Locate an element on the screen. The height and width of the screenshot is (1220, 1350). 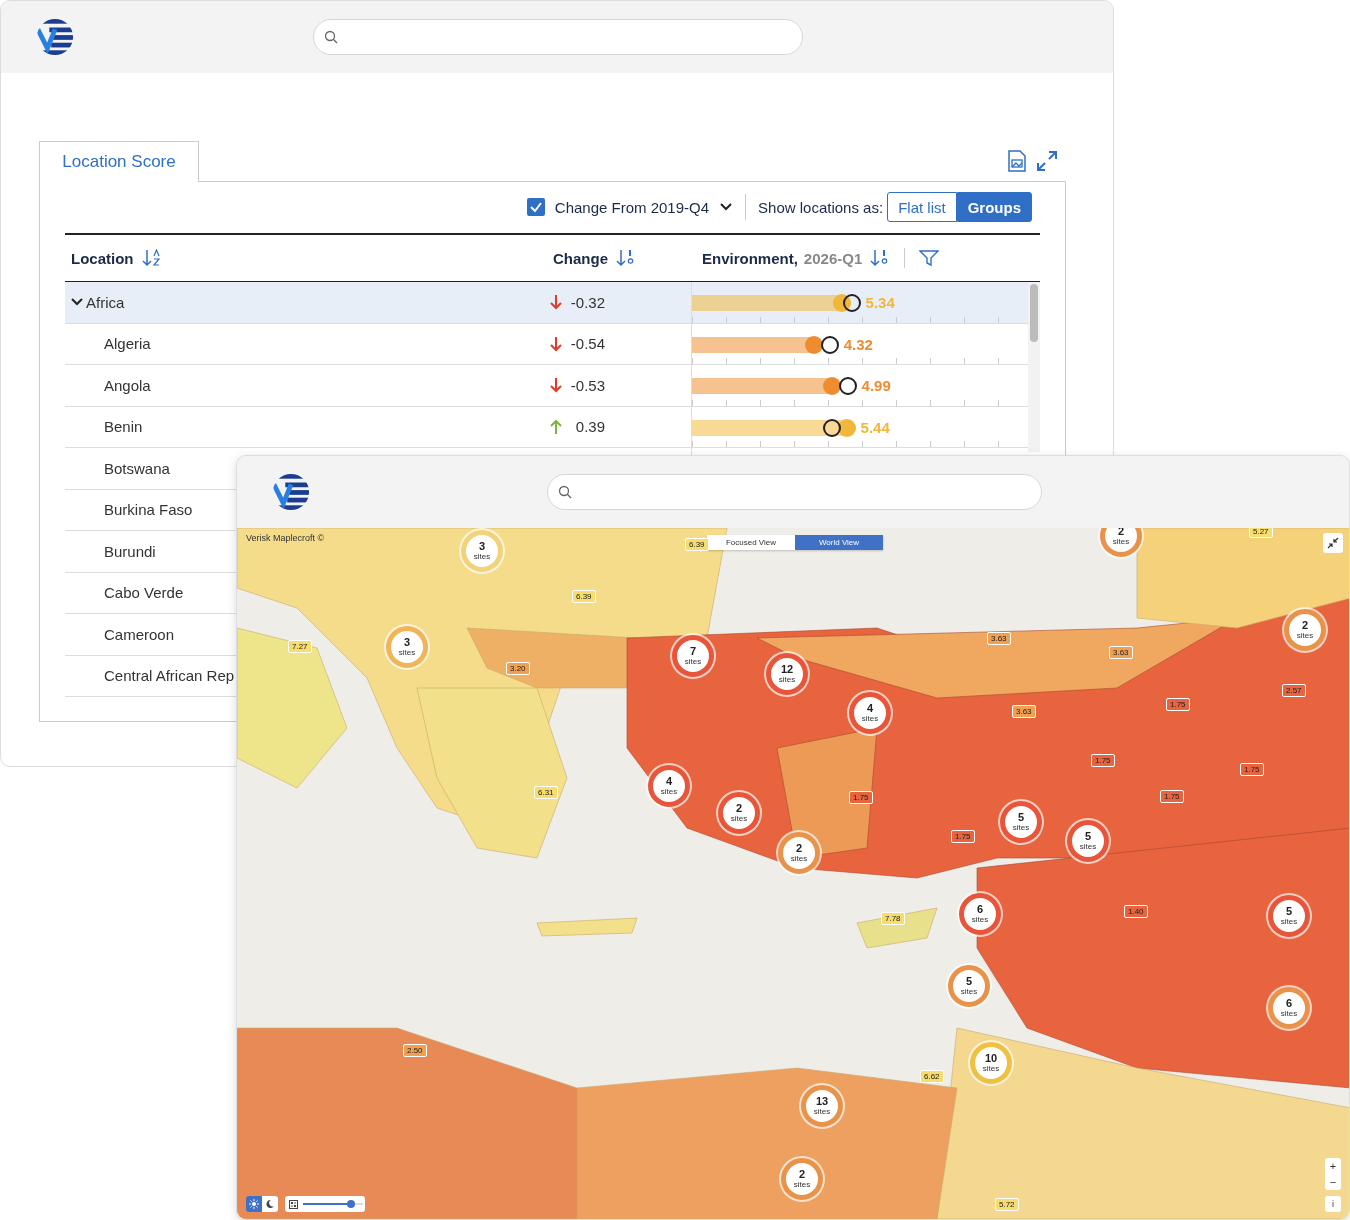
checkbox is located at coordinates (535, 207).